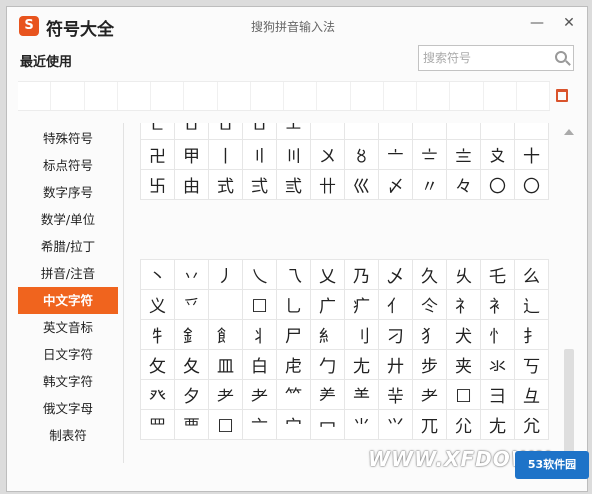 Image resolution: width=592 pixels, height=494 pixels. What do you see at coordinates (327, 424) in the screenshot?
I see `symbol-cell: 冖` at bounding box center [327, 424].